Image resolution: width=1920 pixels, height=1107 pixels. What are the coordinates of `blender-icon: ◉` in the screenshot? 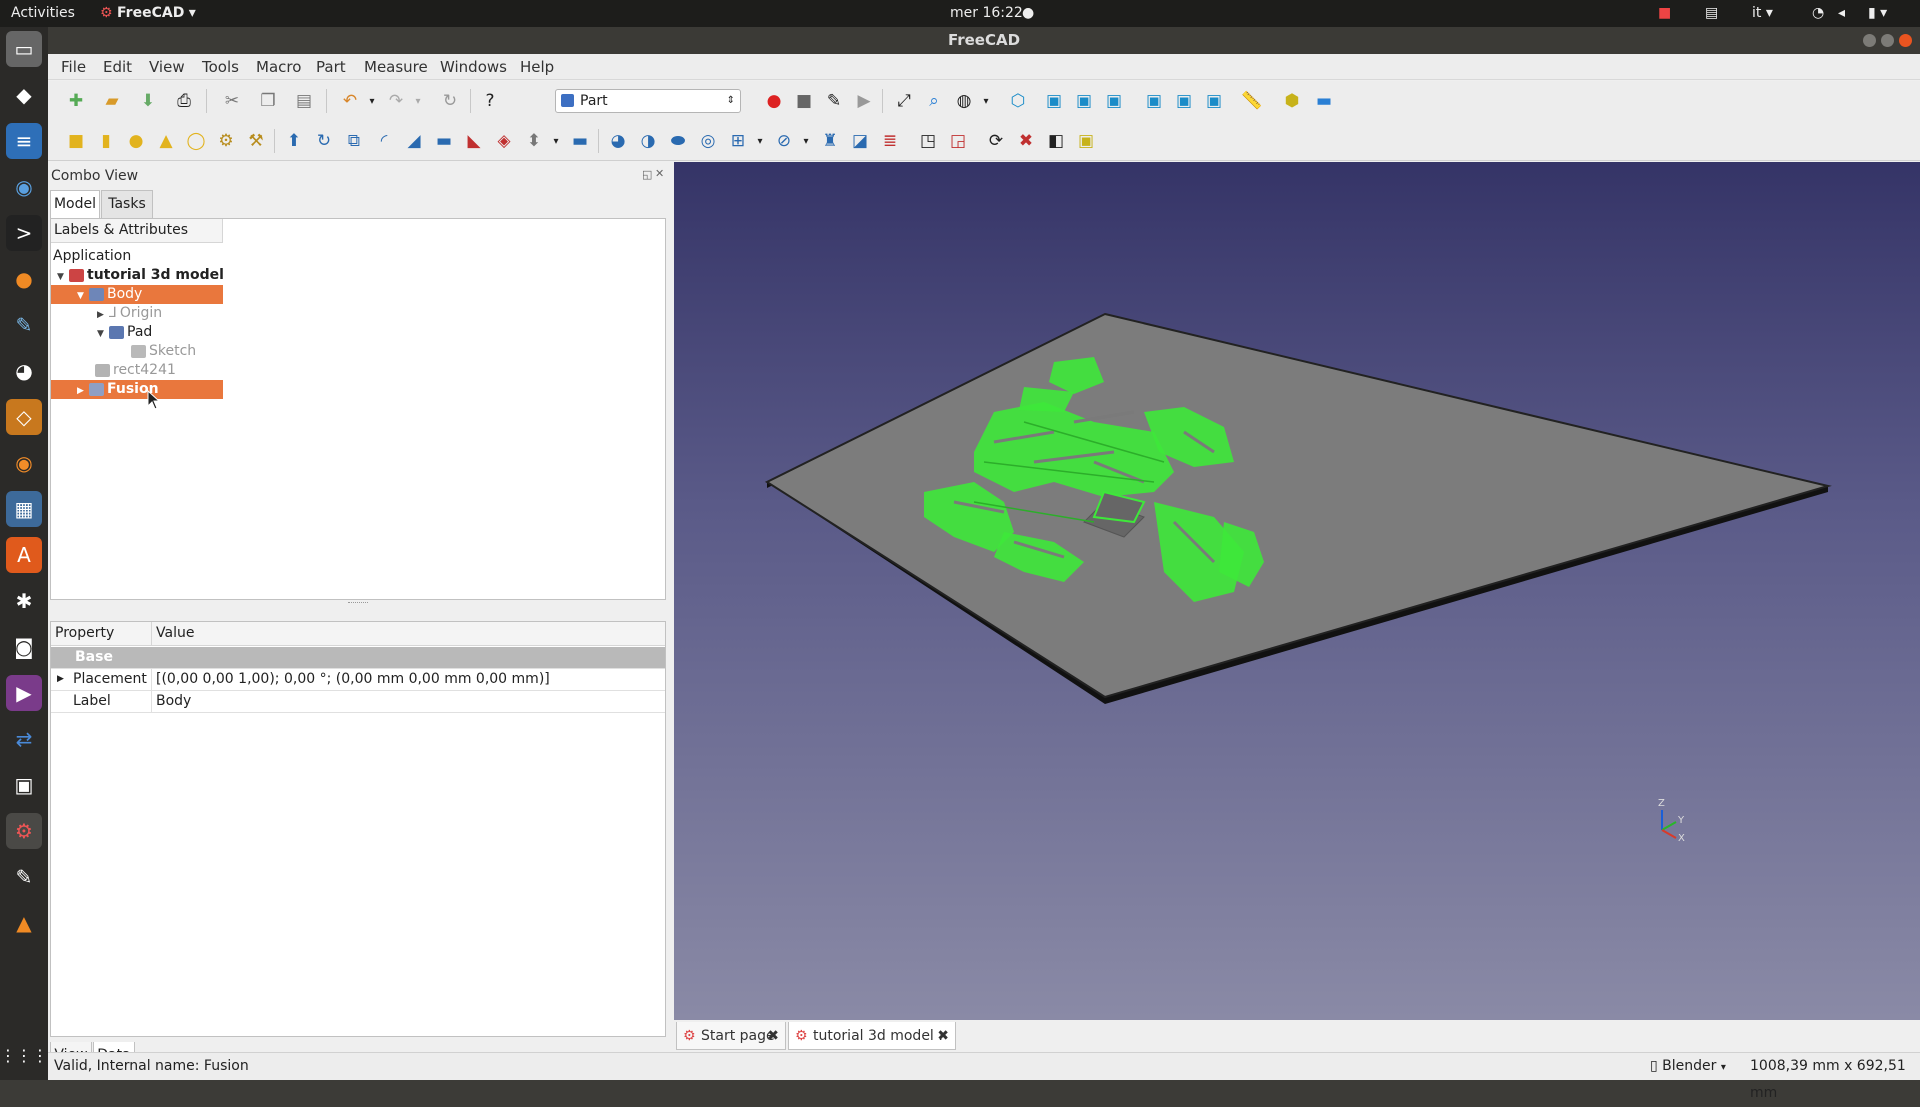 It's located at (24, 463).